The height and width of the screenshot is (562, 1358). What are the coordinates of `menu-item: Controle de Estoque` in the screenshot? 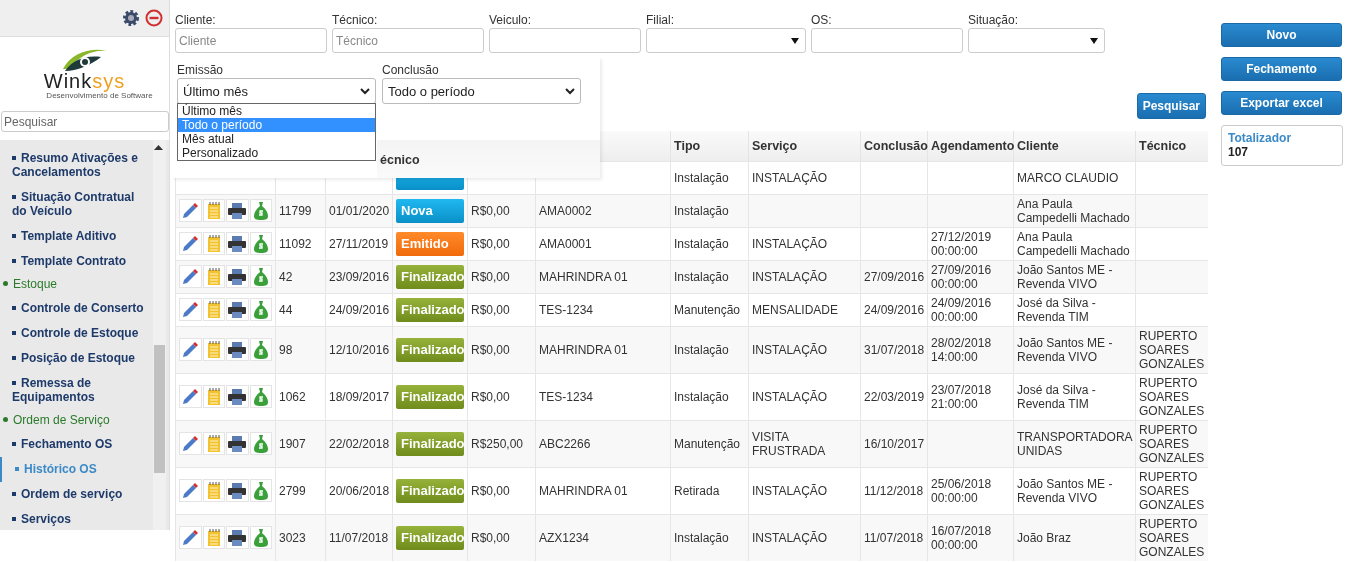 It's located at (76, 333).